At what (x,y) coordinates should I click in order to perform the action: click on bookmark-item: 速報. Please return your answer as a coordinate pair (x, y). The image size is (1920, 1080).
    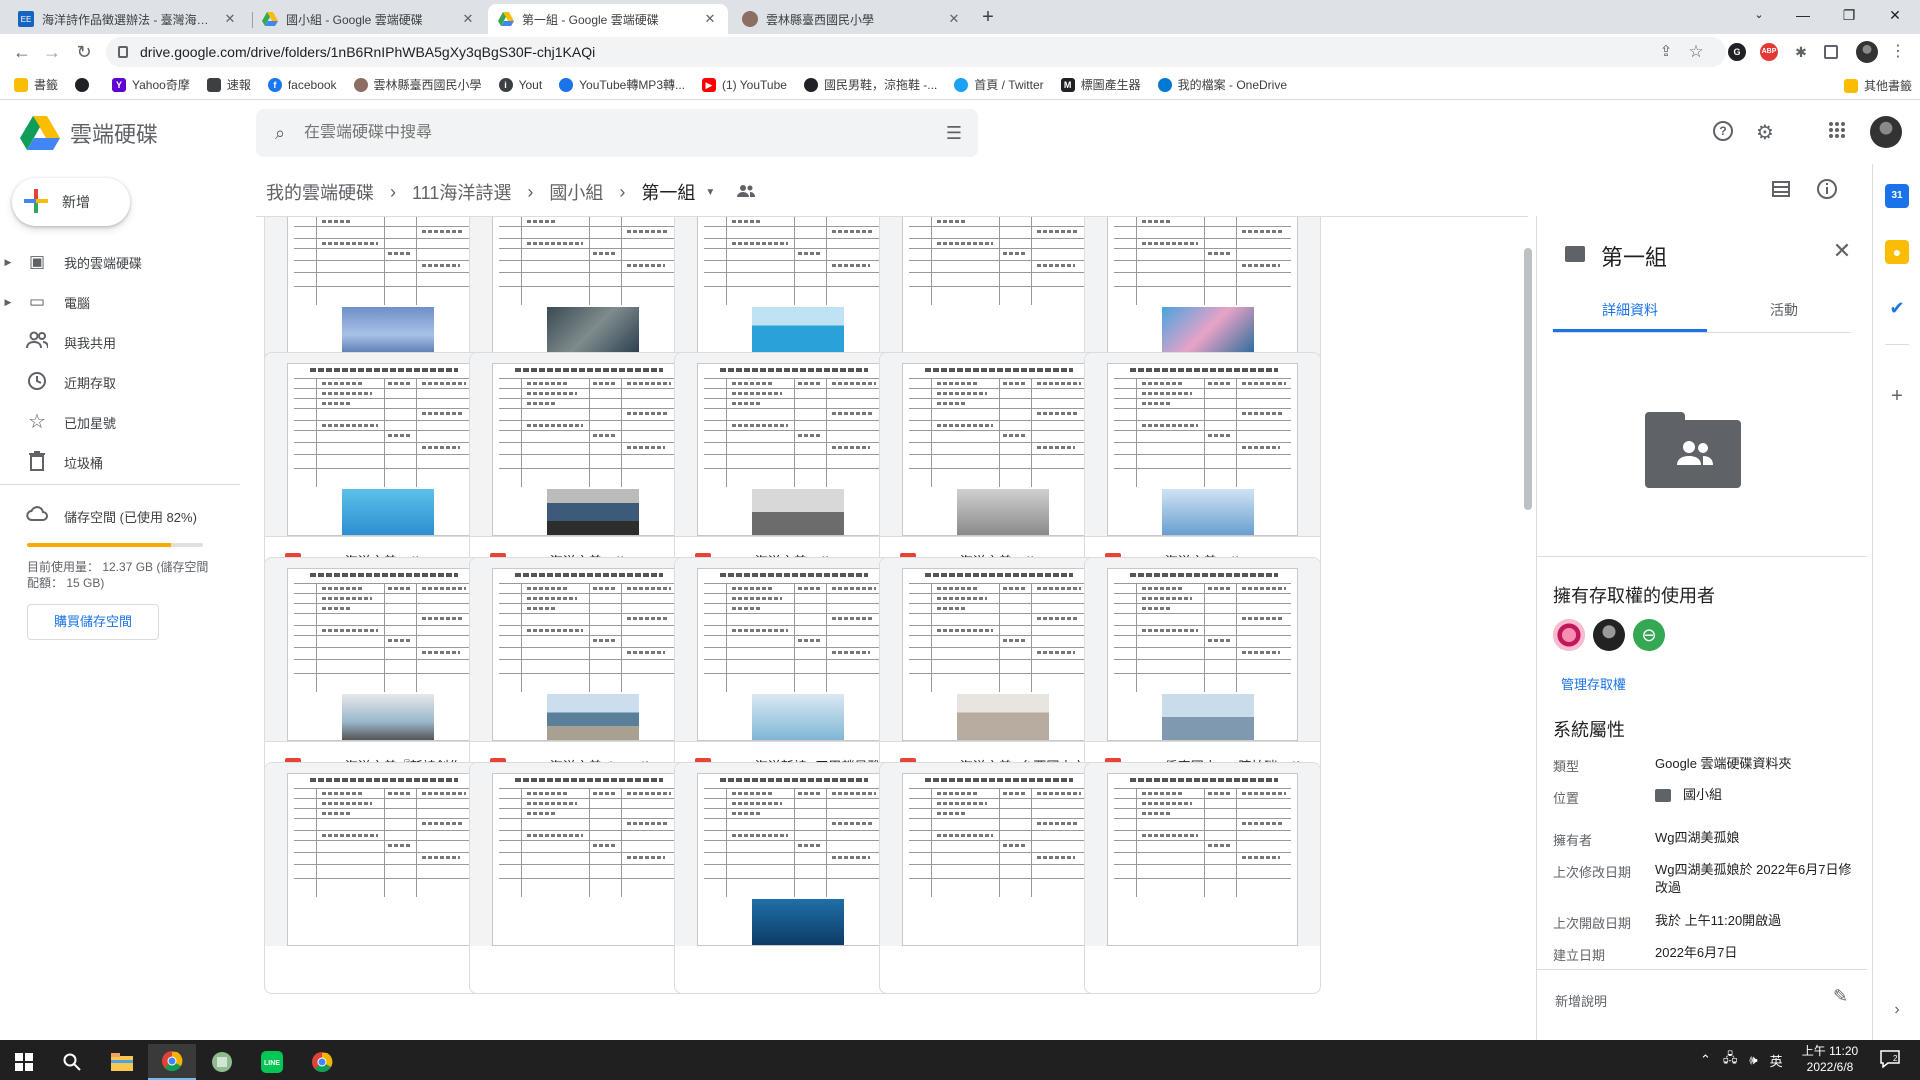
    Looking at the image, I should click on (228, 84).